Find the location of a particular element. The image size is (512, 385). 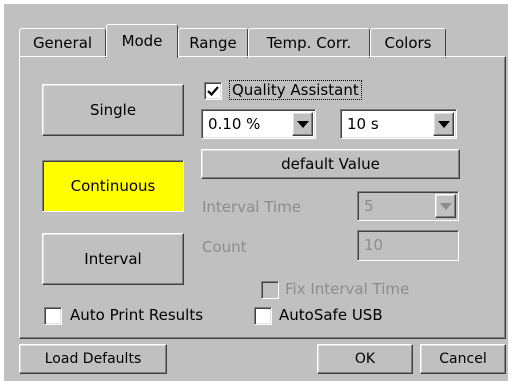

time-value: 10 s is located at coordinates (363, 124).